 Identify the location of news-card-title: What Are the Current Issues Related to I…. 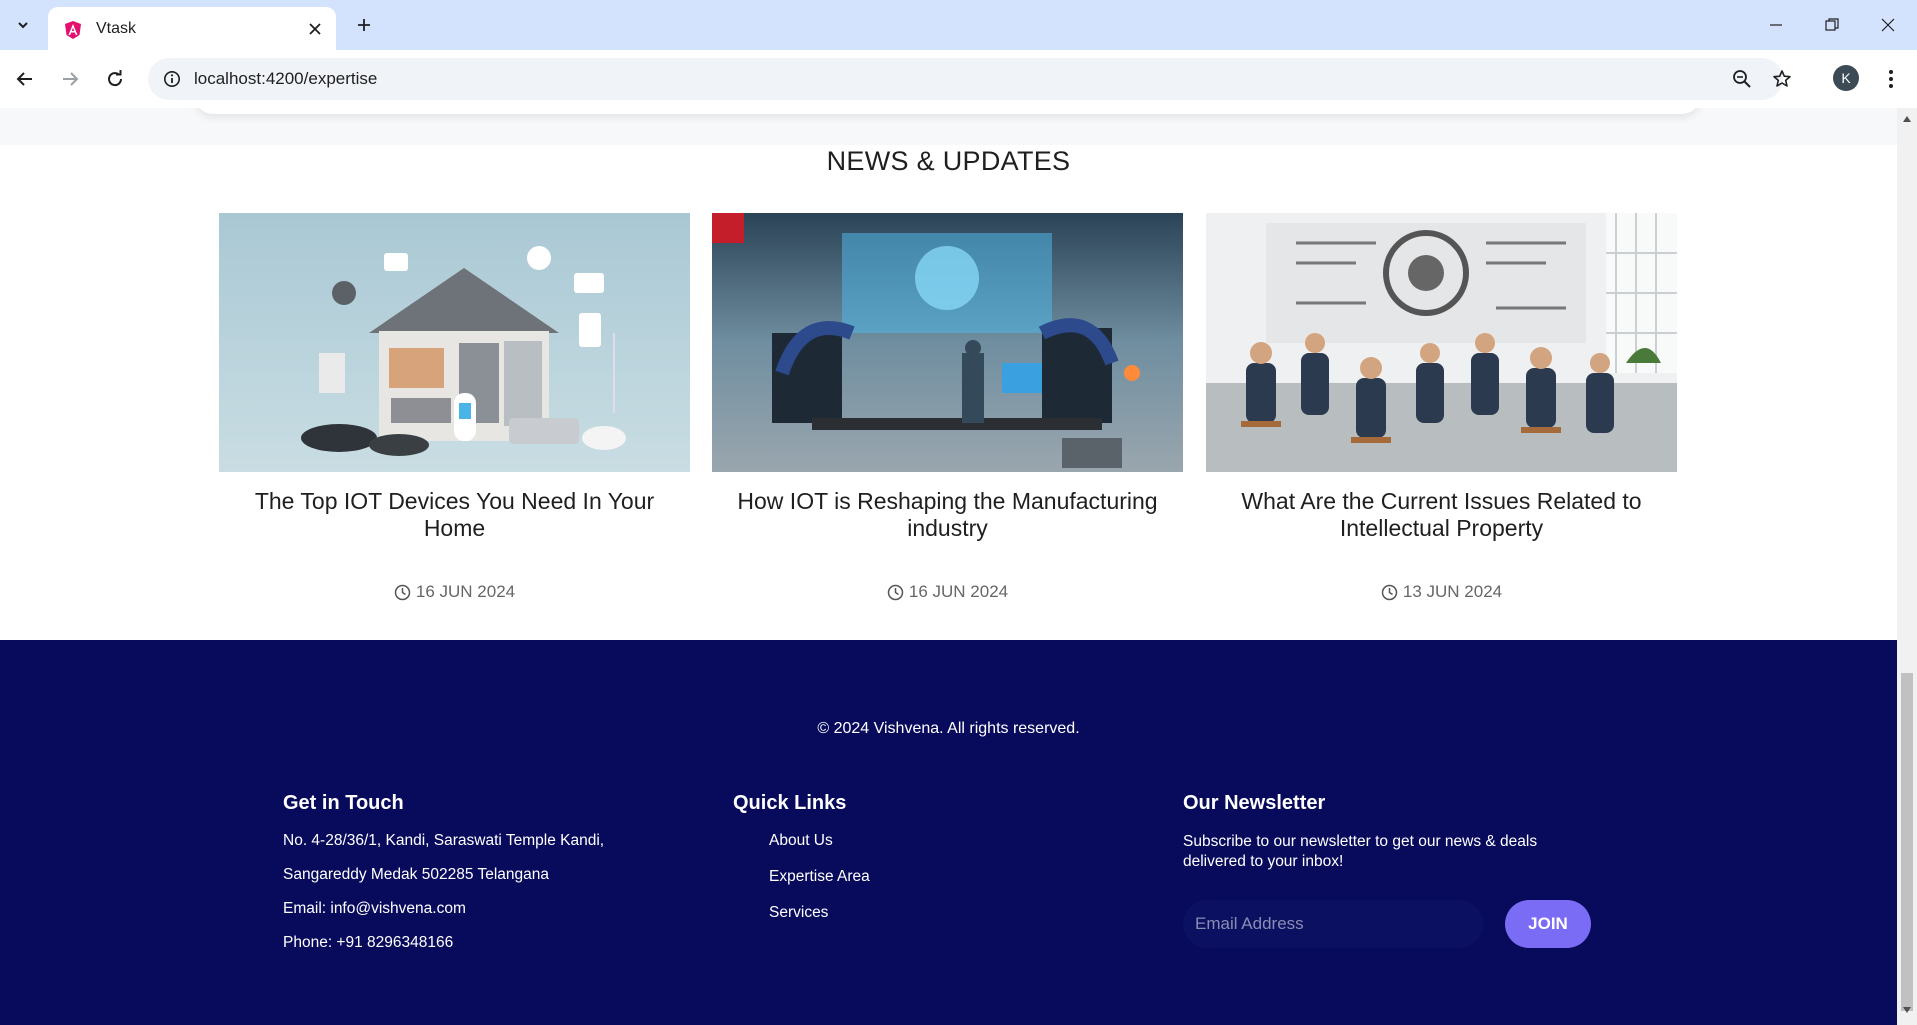
(1441, 523).